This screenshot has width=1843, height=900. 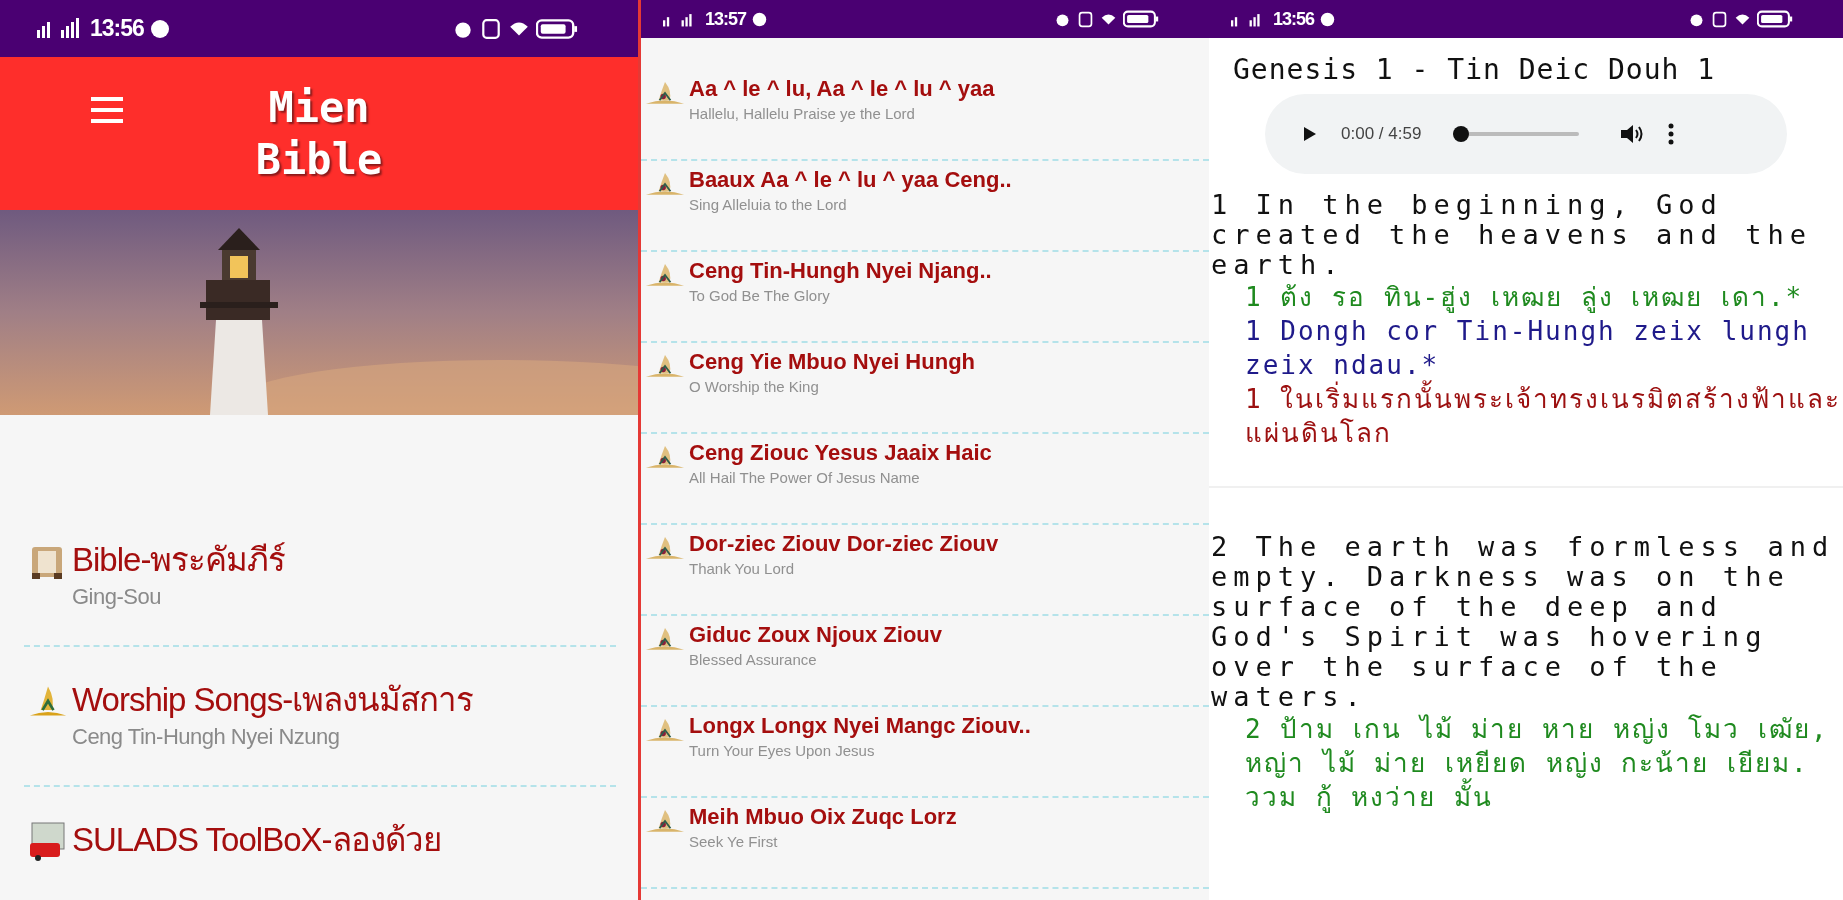 I want to click on song-title: Dor-ziec Ziouv Dor-ziec Ziouv, so click(x=844, y=544).